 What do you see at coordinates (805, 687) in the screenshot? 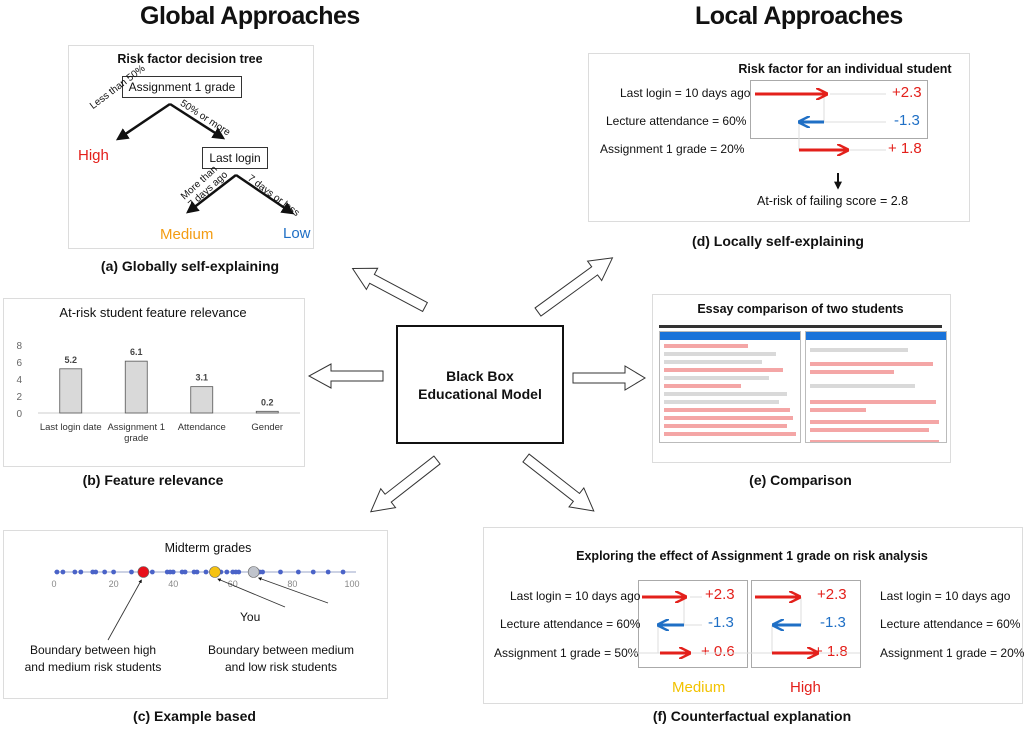
I see `f-outcome-high: High` at bounding box center [805, 687].